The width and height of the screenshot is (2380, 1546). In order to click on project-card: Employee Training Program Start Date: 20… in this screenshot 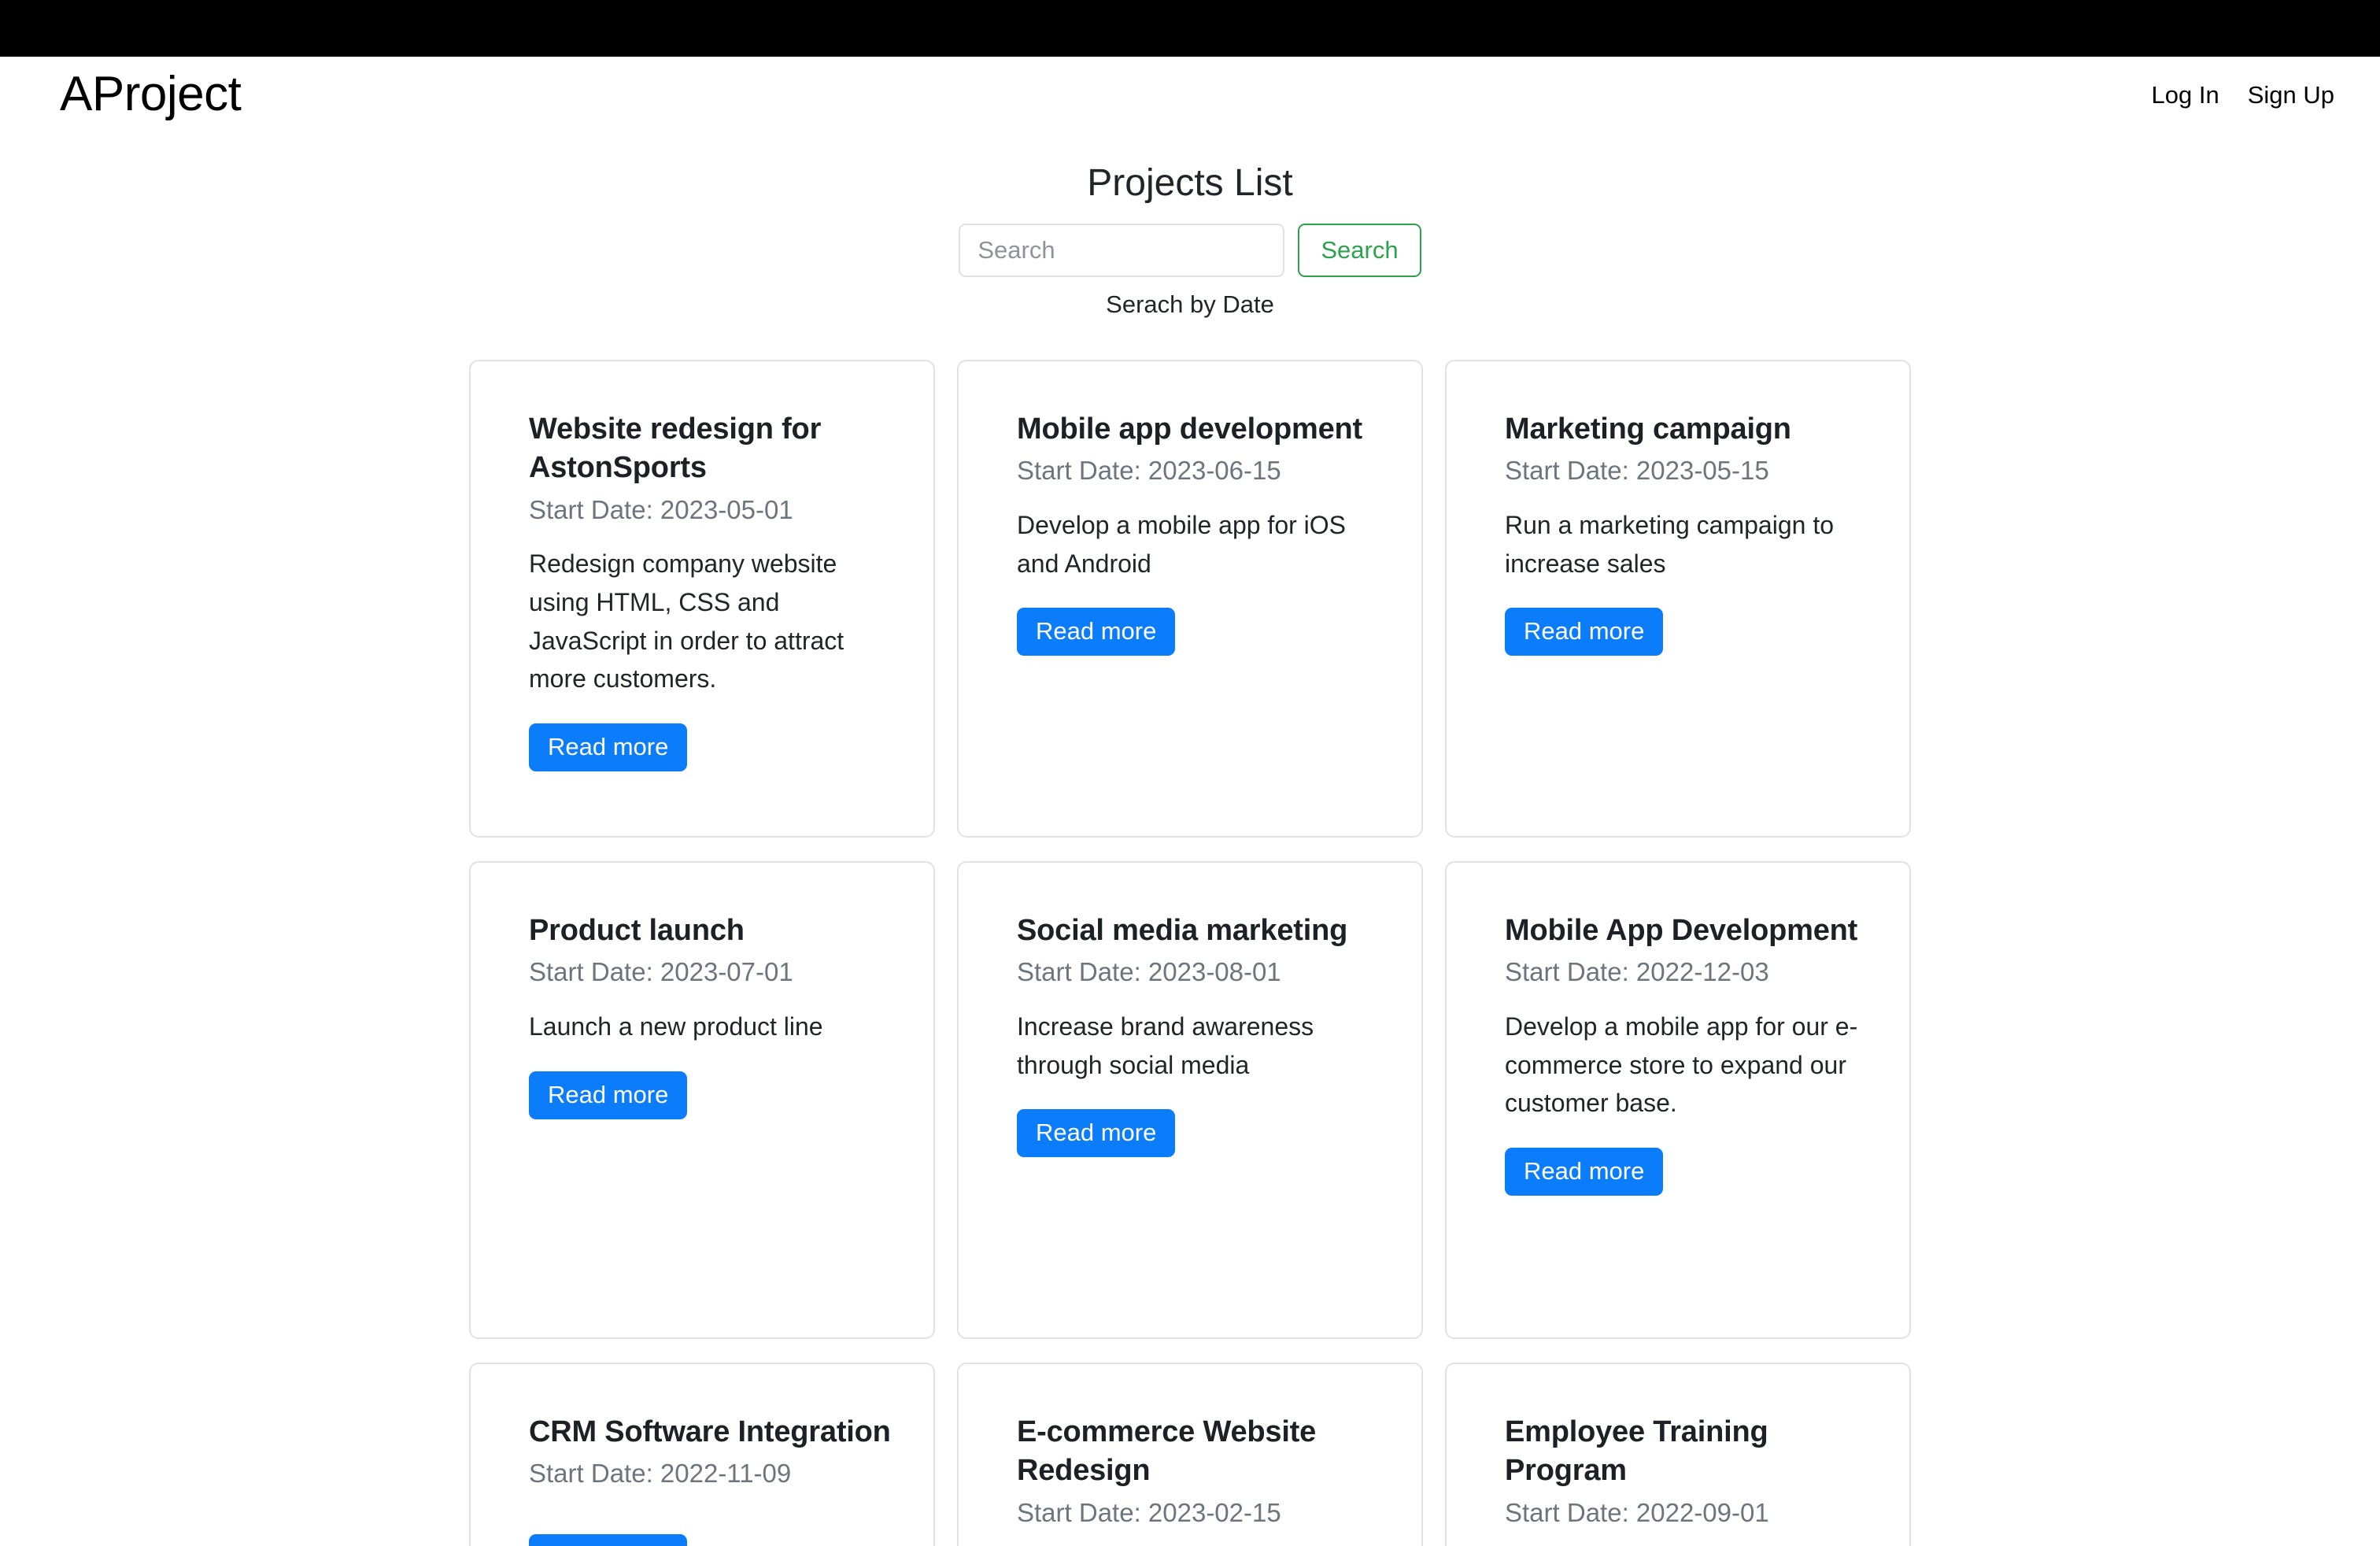, I will do `click(1678, 1454)`.